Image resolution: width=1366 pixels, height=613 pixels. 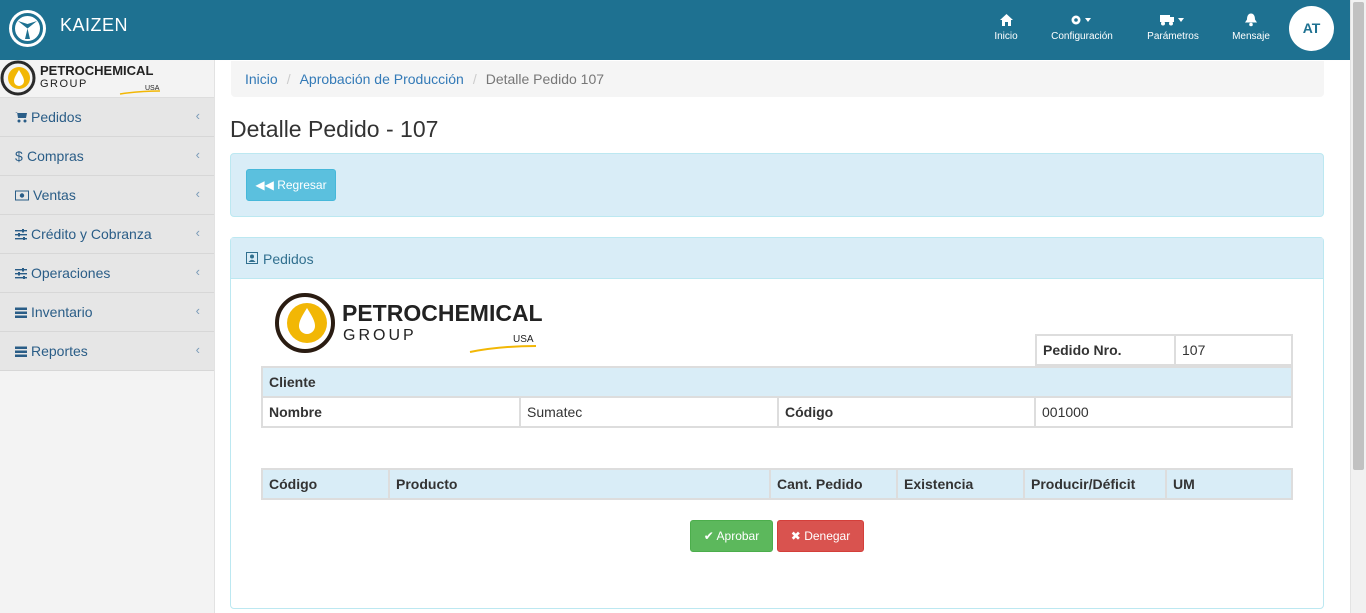 I want to click on contact-card-icon, so click(x=252, y=258).